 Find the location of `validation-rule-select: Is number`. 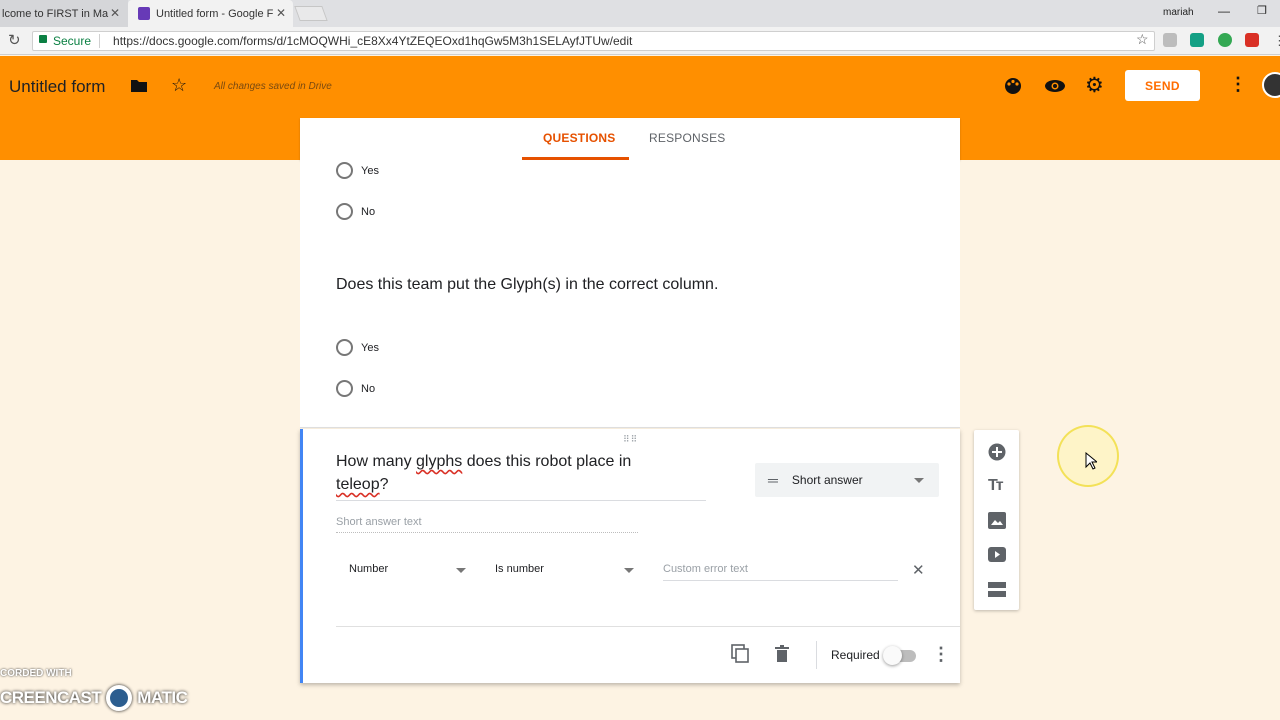

validation-rule-select: Is number is located at coordinates (519, 569).